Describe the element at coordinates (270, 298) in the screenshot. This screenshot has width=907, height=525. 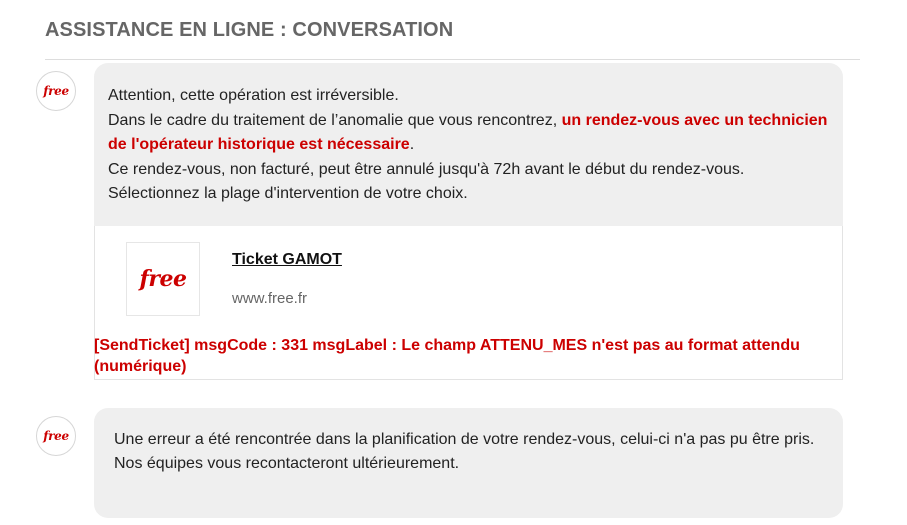
I see `ticket-url: www.free.fr` at that location.